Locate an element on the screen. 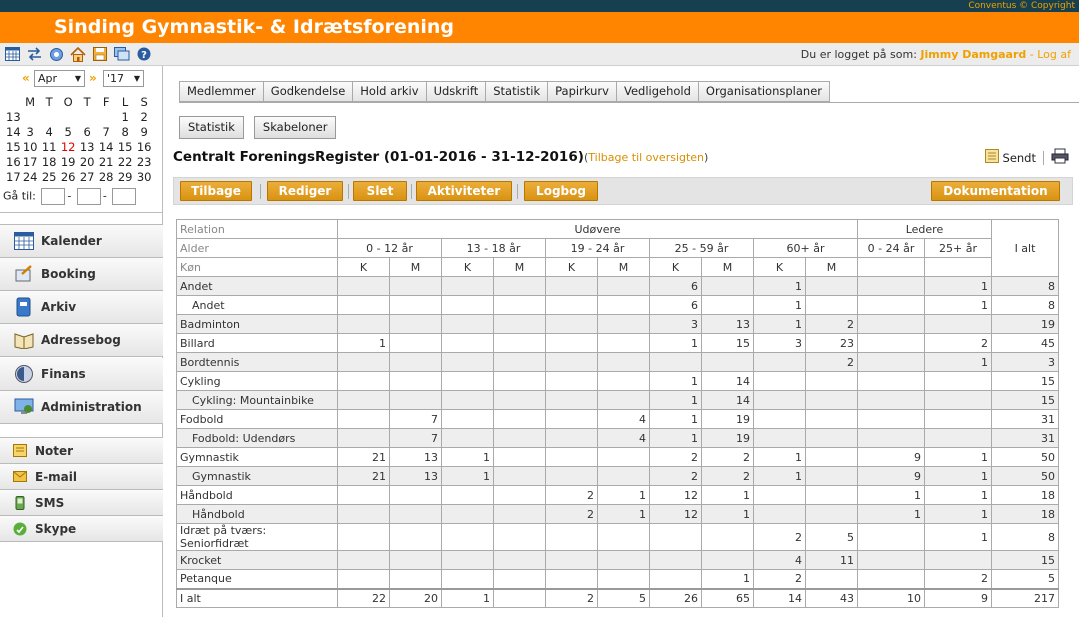  week-number: 17 is located at coordinates (13, 176).